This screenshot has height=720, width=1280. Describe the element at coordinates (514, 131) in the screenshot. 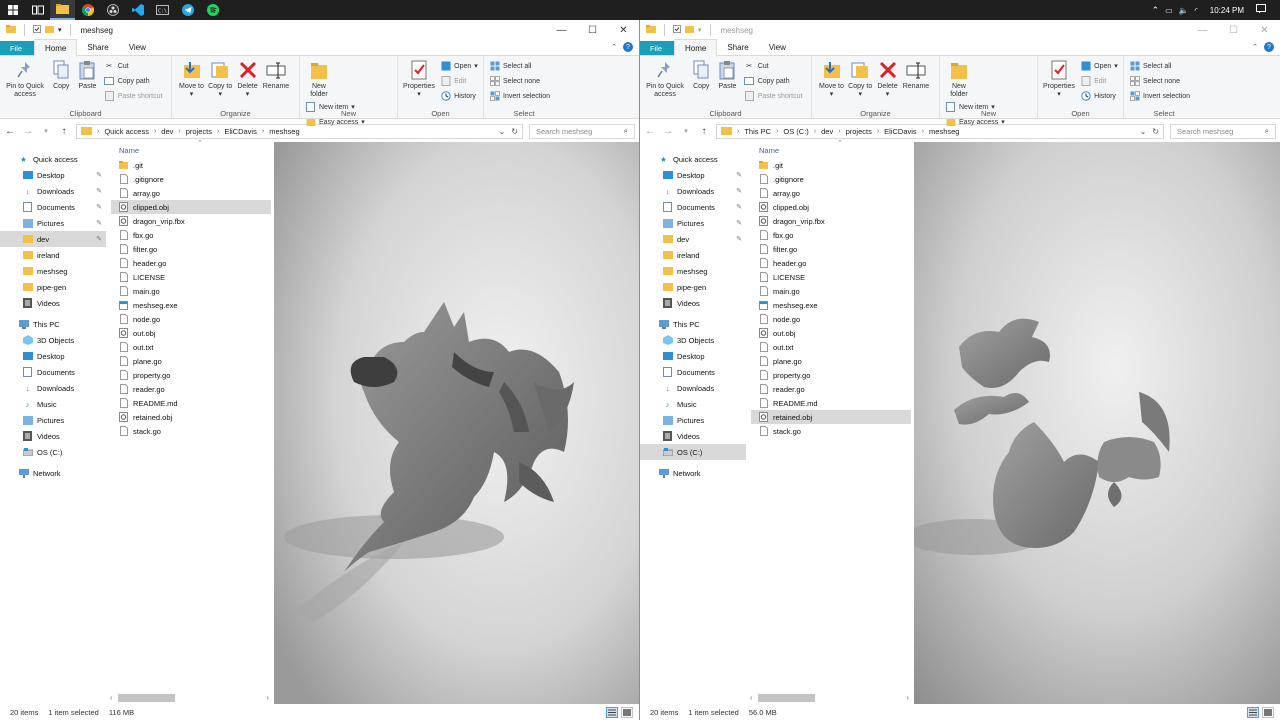

I see `refresh-icon: ↻` at that location.